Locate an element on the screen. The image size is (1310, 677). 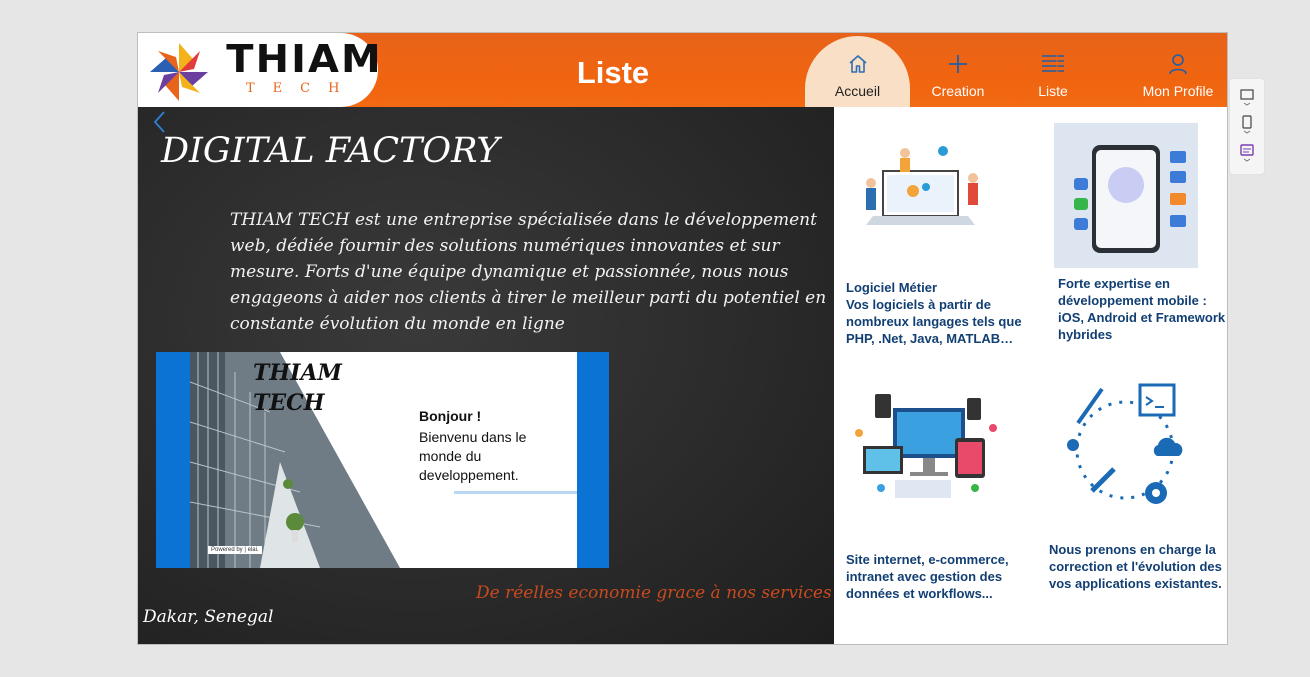
tab-liste: Liste is located at coordinates (1053, 70).